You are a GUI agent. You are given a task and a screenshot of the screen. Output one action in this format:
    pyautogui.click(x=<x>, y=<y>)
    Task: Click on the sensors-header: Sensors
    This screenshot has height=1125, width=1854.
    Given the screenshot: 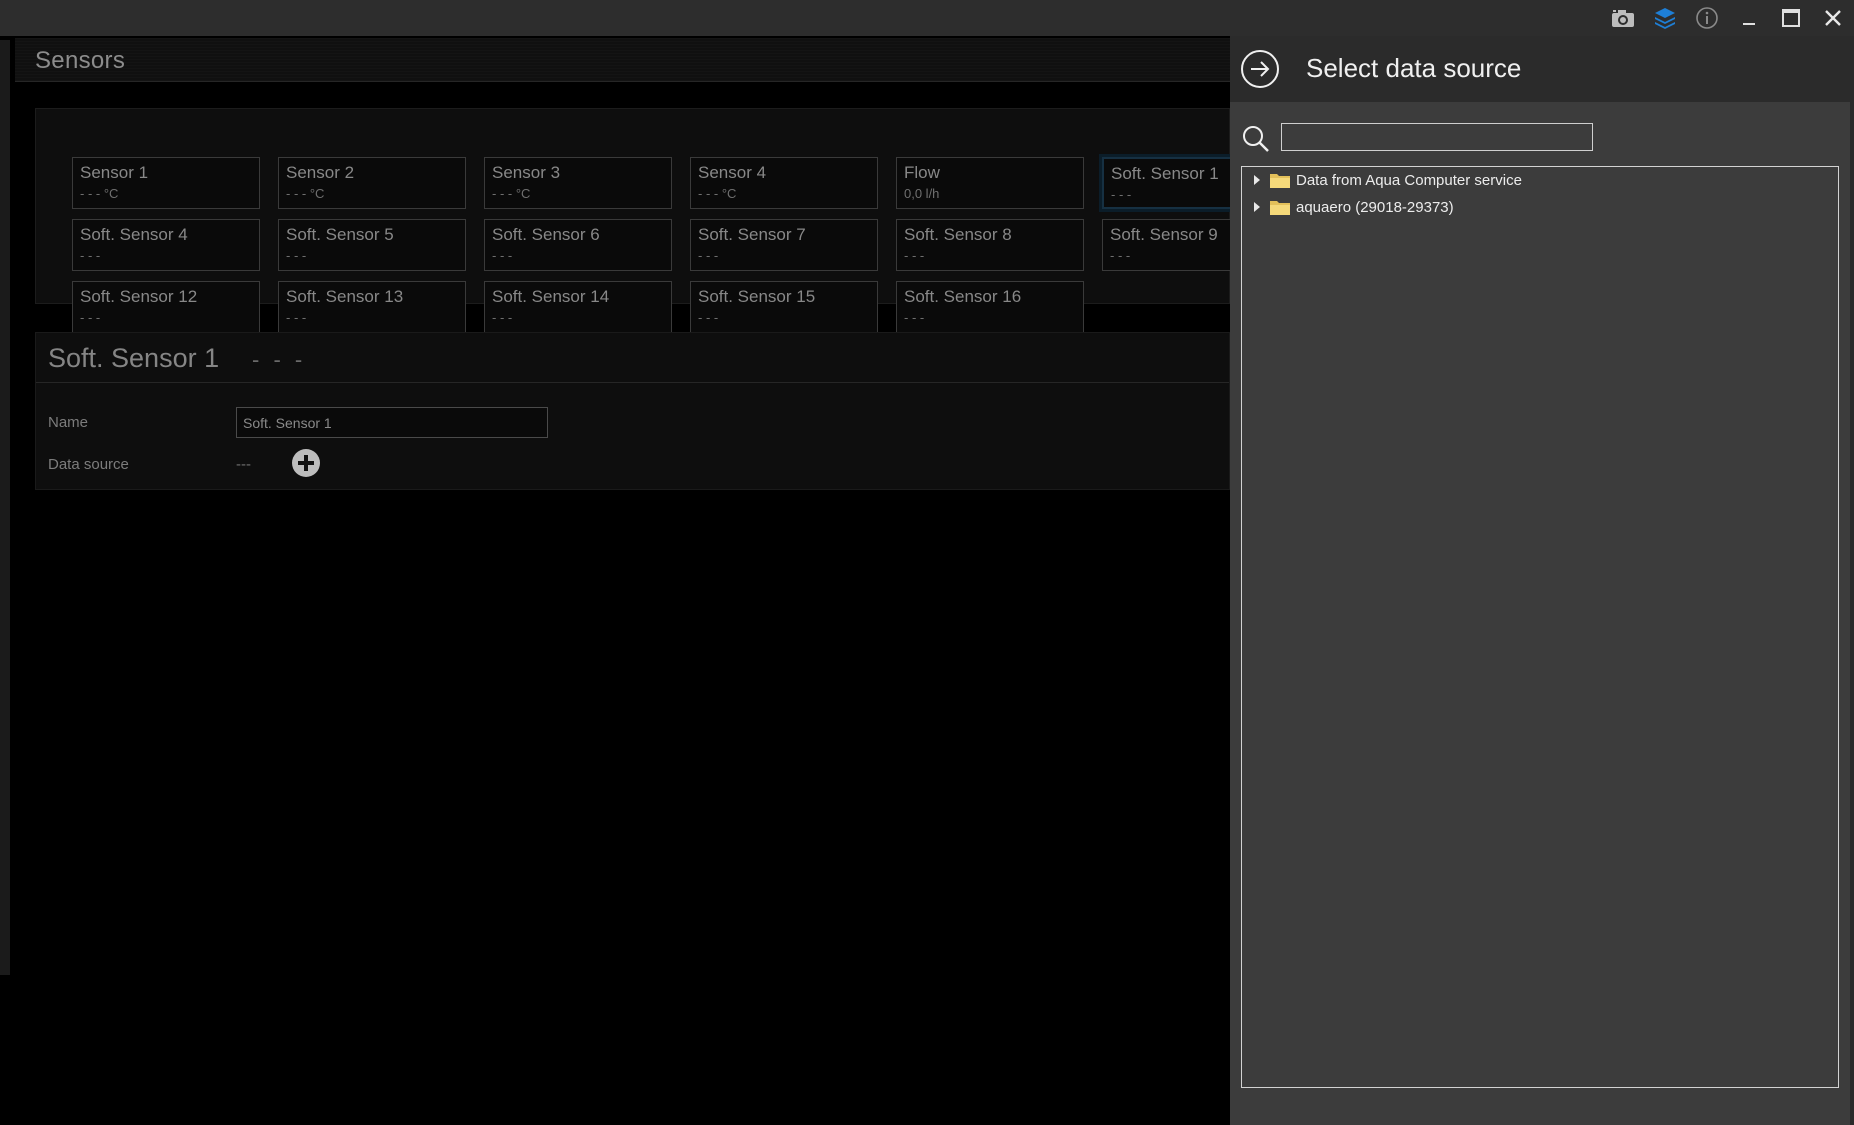 What is the action you would take?
    pyautogui.click(x=622, y=60)
    